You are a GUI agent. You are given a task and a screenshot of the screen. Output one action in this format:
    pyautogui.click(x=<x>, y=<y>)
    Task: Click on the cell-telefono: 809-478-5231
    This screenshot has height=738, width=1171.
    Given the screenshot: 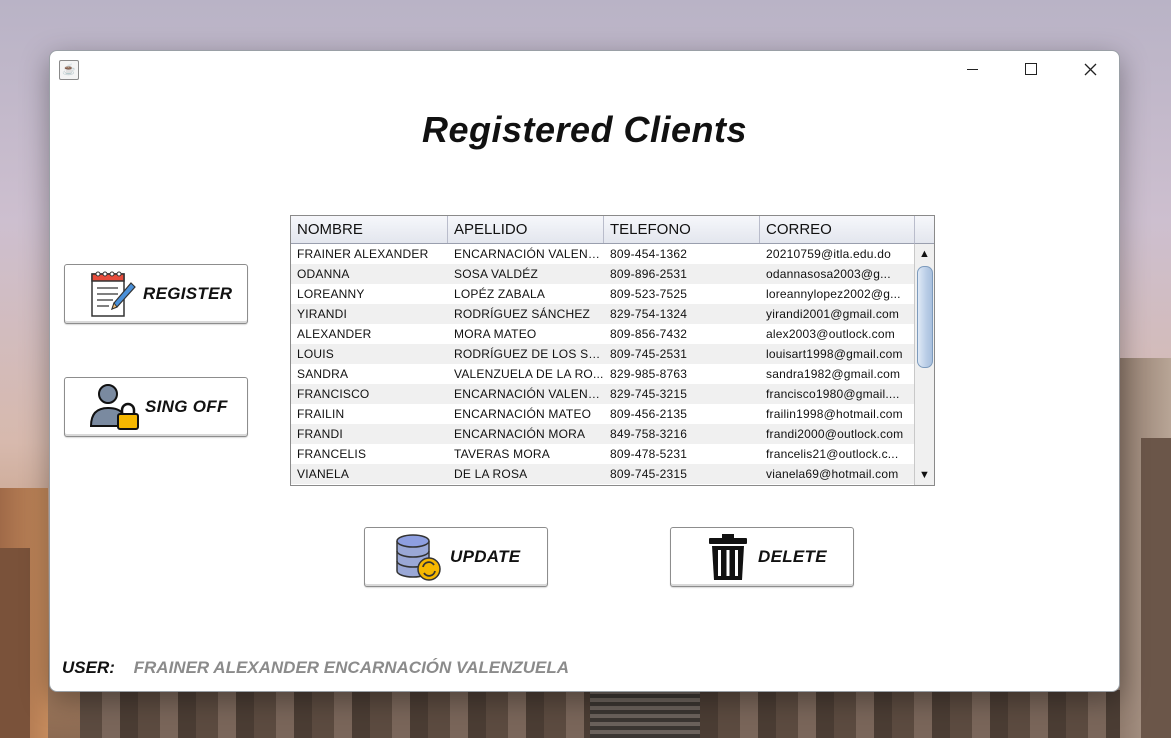 What is the action you would take?
    pyautogui.click(x=682, y=454)
    